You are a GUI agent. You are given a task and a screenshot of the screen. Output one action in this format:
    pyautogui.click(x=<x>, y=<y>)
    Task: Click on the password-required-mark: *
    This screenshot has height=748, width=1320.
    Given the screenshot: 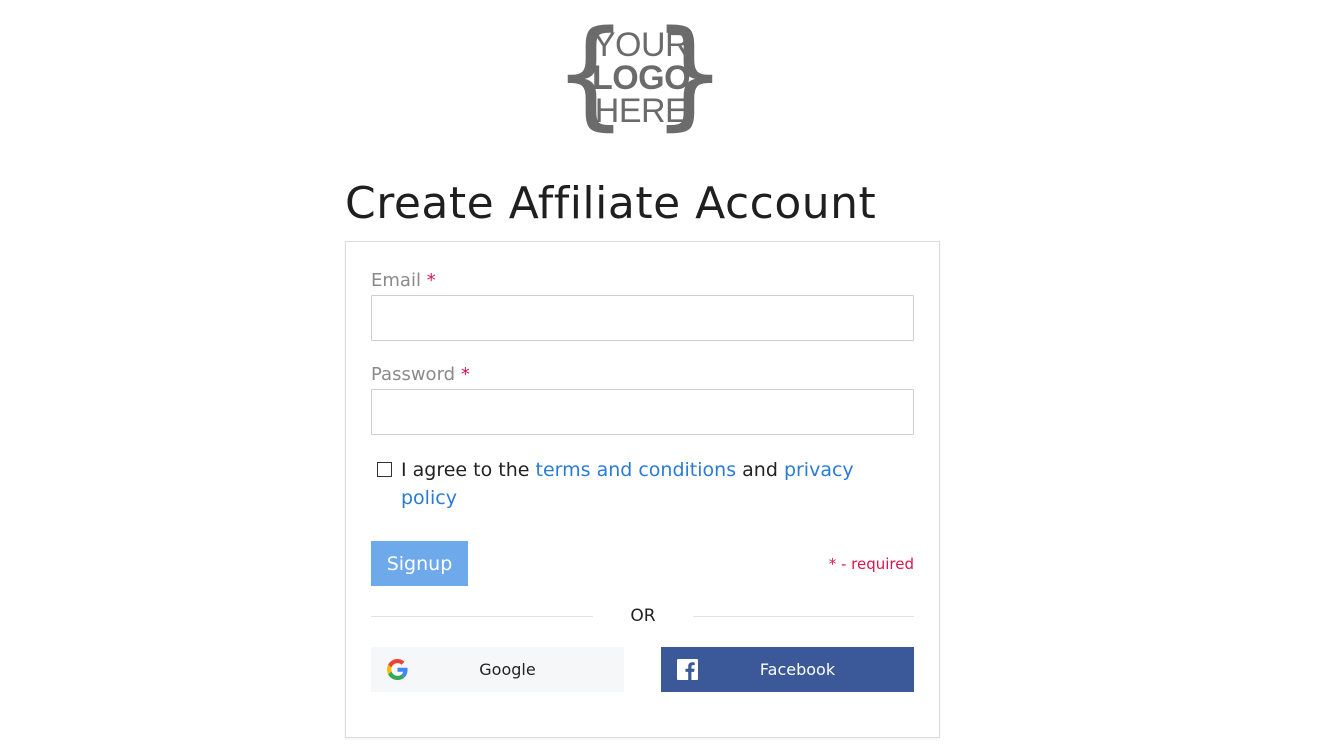 What is the action you would take?
    pyautogui.click(x=465, y=374)
    